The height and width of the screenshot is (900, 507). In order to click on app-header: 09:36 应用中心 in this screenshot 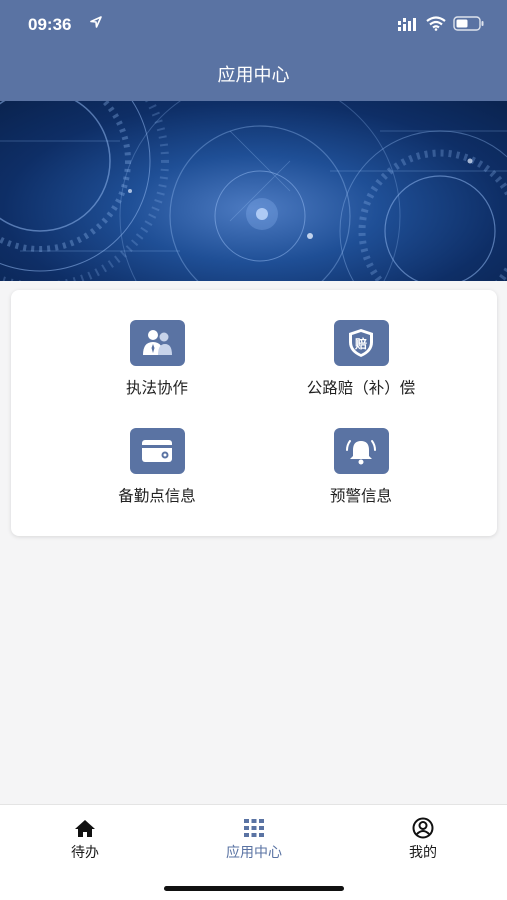, I will do `click(253, 50)`.